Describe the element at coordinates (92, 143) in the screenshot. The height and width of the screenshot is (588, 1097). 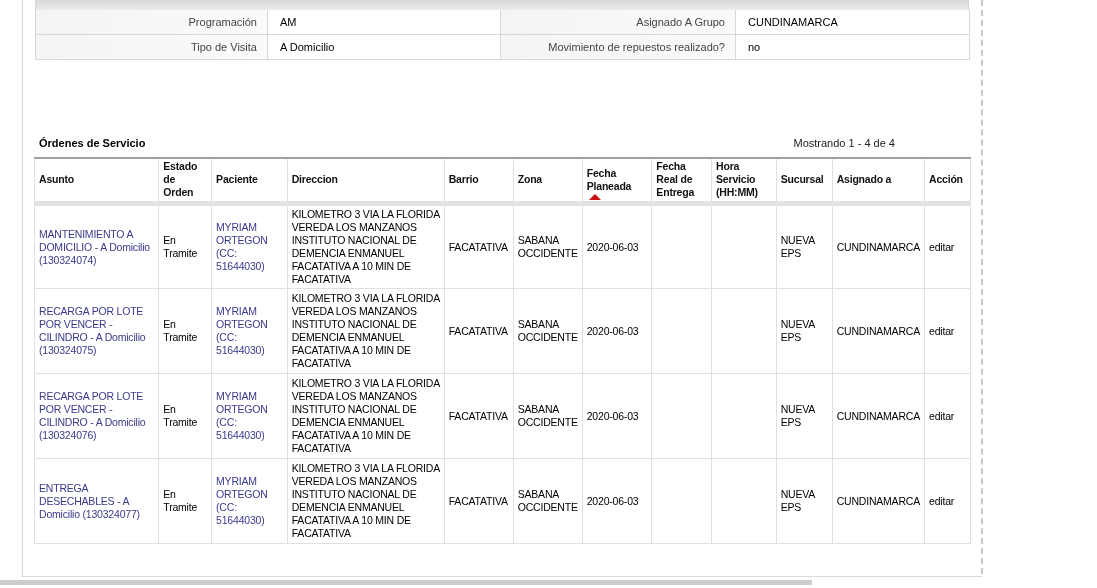
I see `section-title: Órdenes de Servicio` at that location.